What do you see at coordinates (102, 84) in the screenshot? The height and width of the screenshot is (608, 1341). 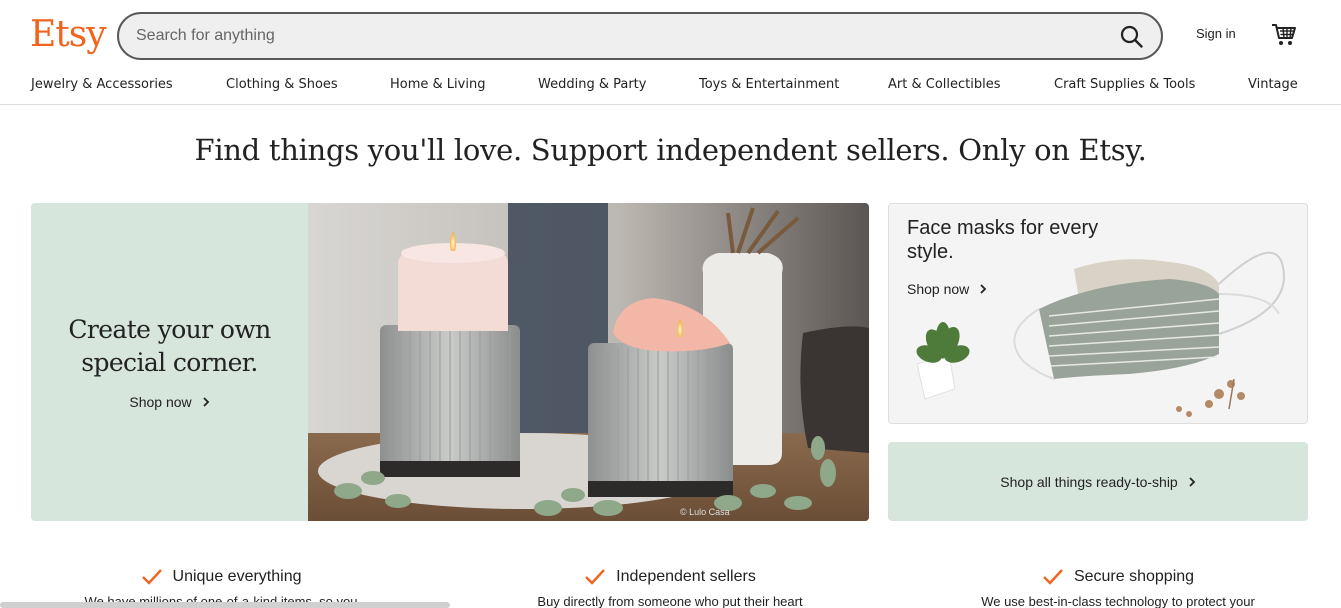 I see `nav-item-jewelry: Jewelry & Accessories` at bounding box center [102, 84].